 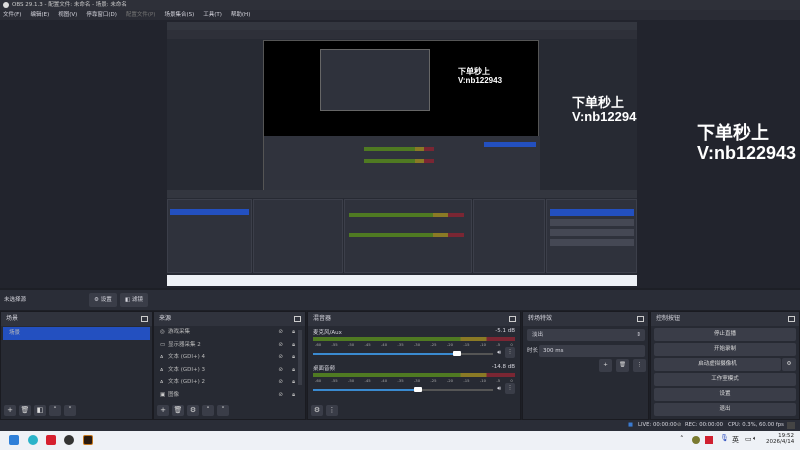 What do you see at coordinates (317, 410) in the screenshot?
I see `advanced-audio-gear-icon: ⚙` at bounding box center [317, 410].